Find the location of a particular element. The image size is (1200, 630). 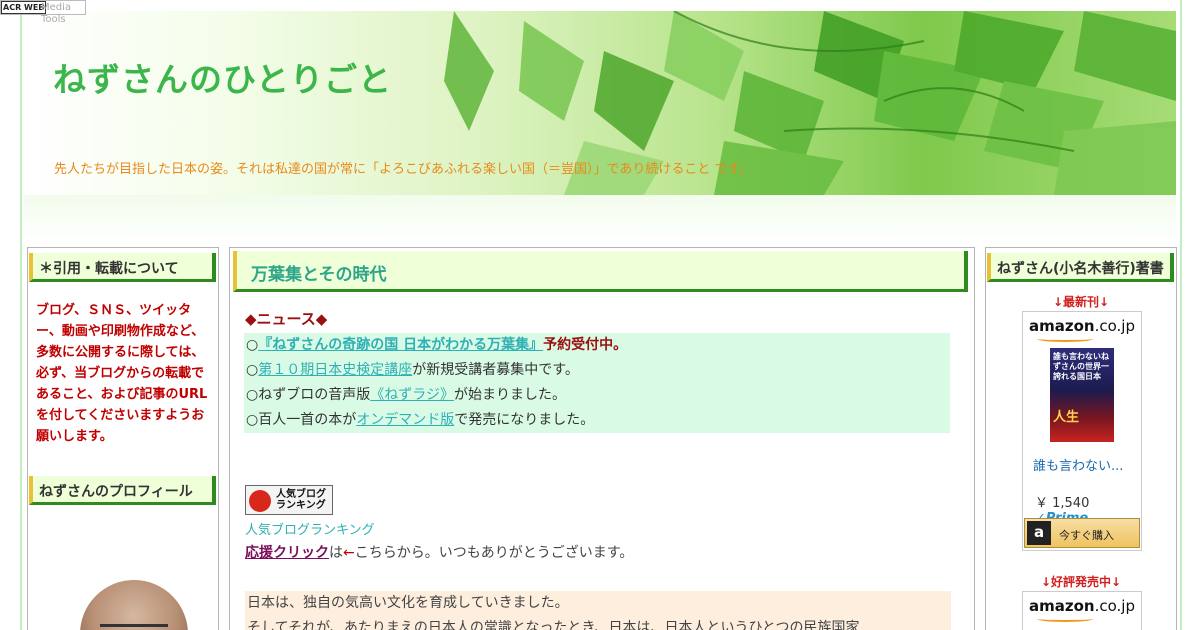

media-tools-bar: ACR WEB Media Tools is located at coordinates (43, 12).